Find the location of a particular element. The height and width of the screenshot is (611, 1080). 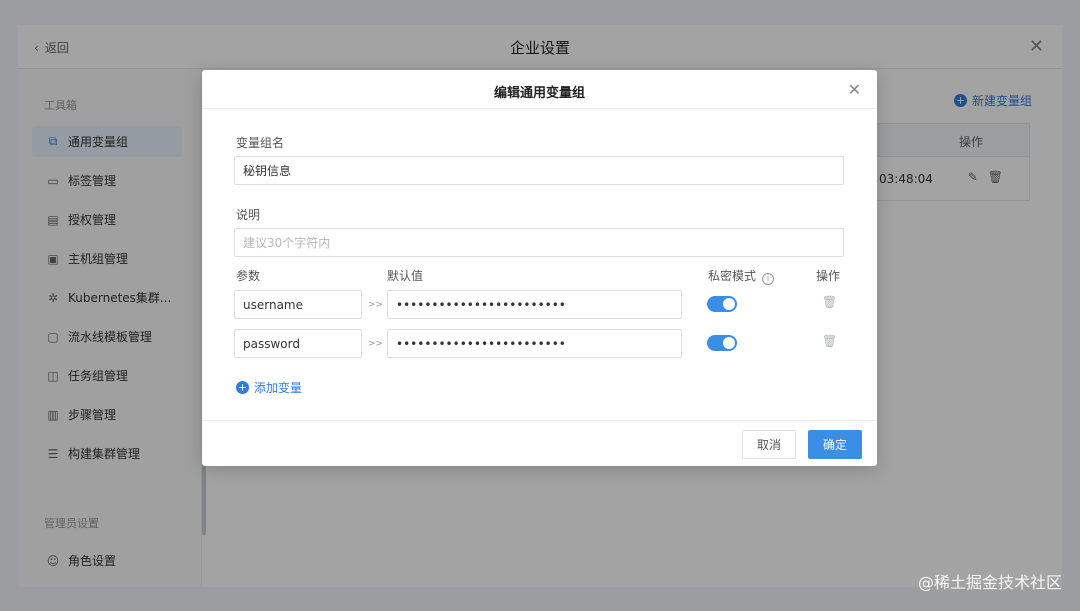

col-secret-label: 私密模式 is located at coordinates (732, 276).